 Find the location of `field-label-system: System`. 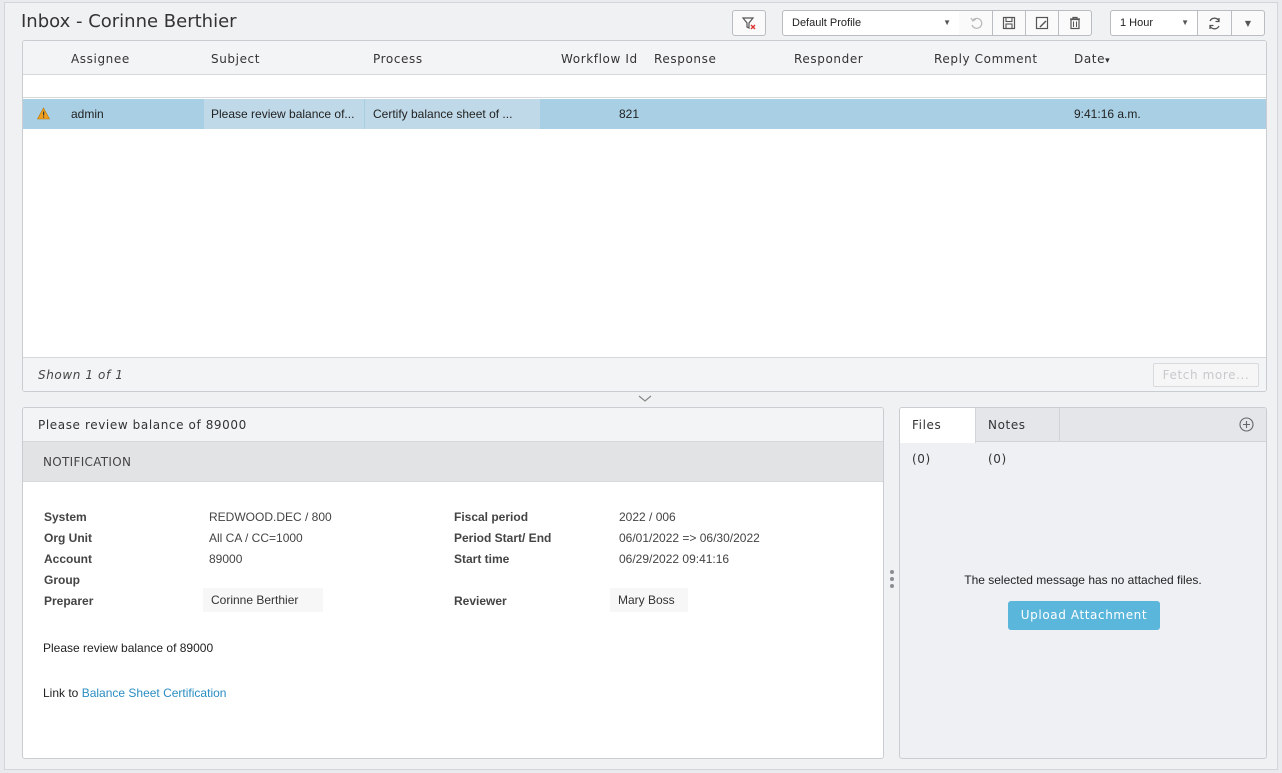

field-label-system: System is located at coordinates (65, 517).